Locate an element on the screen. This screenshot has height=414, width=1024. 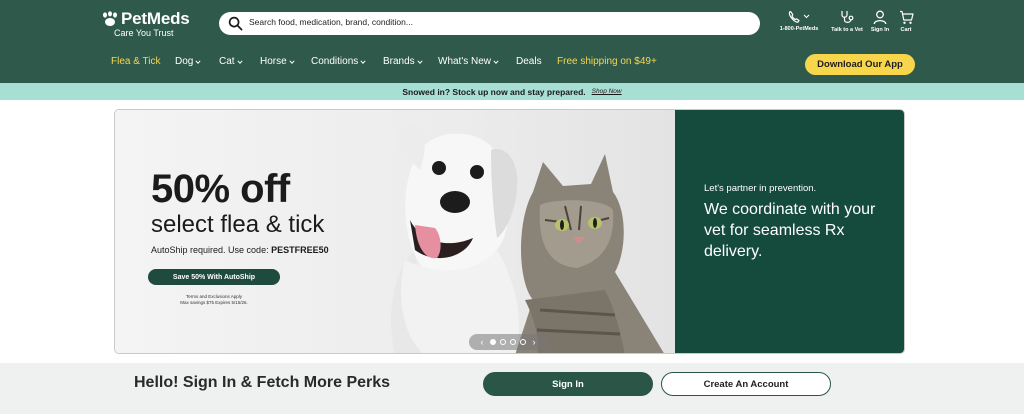
nav-label: Free shipping on $49+ is located at coordinates (607, 61).